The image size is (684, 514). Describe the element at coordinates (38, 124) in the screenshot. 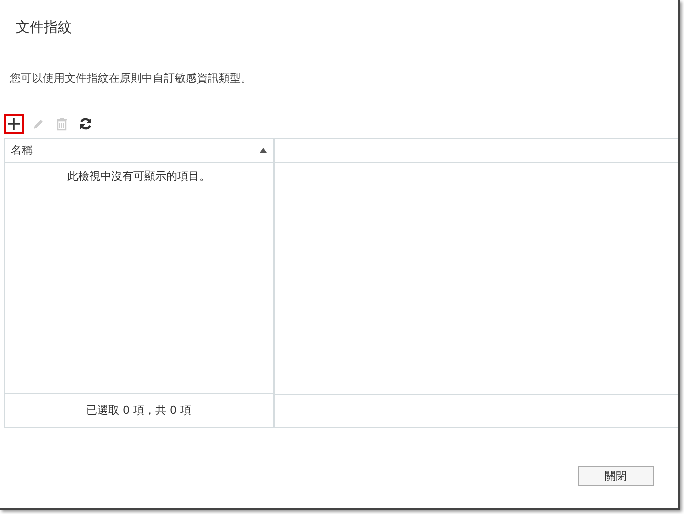

I see `pencil-icon` at that location.